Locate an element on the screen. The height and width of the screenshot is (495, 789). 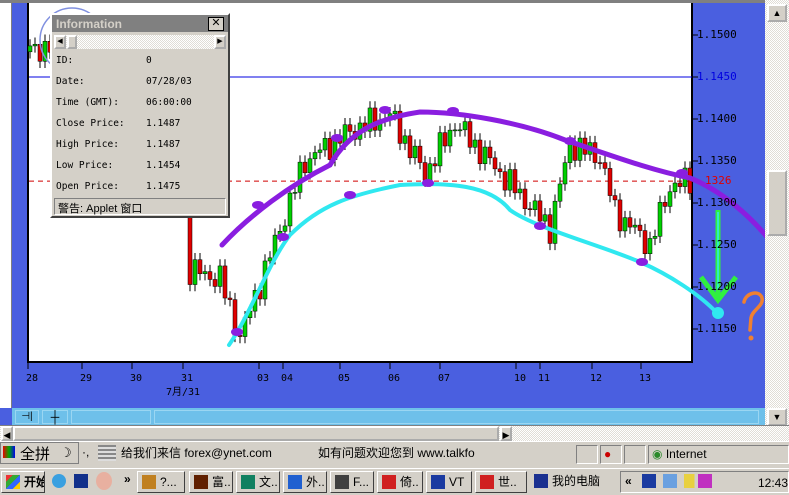
vertical-scrollbar: ▲ ▼ is located at coordinates (777, 213).